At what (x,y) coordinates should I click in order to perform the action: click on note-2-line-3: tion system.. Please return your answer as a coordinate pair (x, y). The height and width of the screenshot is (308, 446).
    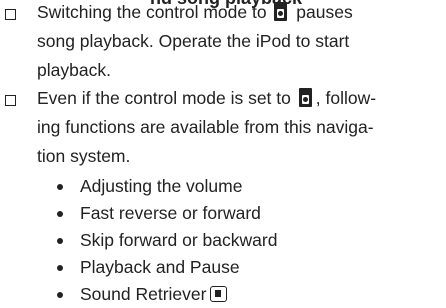
    Looking at the image, I should click on (84, 156).